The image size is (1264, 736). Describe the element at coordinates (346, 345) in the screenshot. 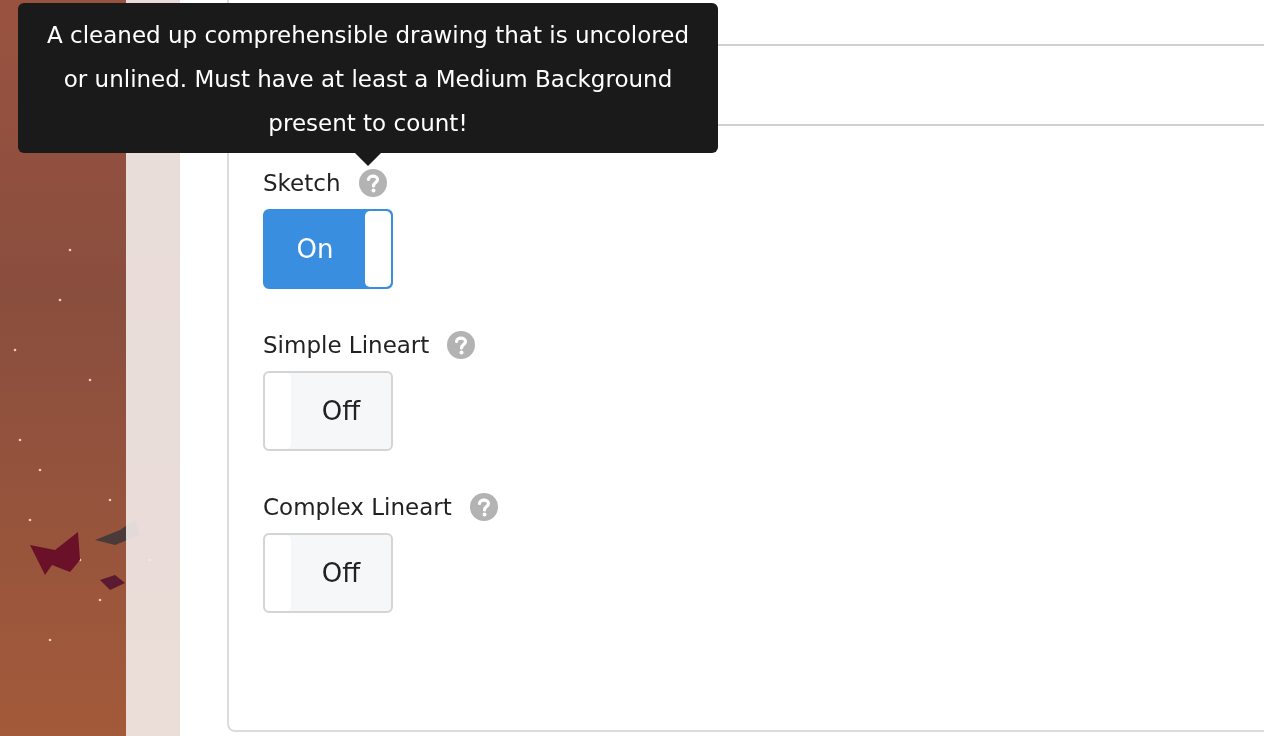

I see `option-label: Simple Lineart` at that location.